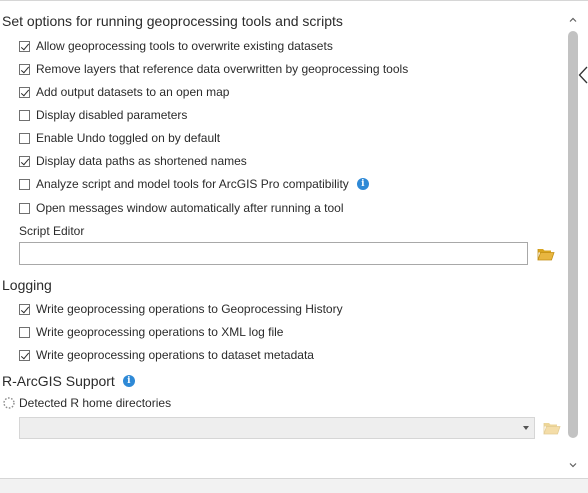  I want to click on chevron-left-icon, so click(583, 75).